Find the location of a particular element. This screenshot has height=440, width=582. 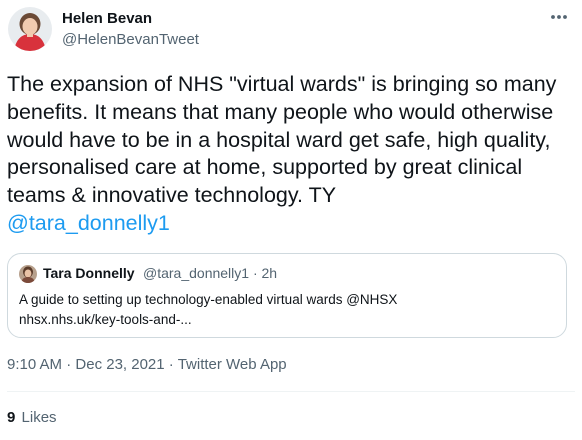

more-options-button is located at coordinates (559, 17).